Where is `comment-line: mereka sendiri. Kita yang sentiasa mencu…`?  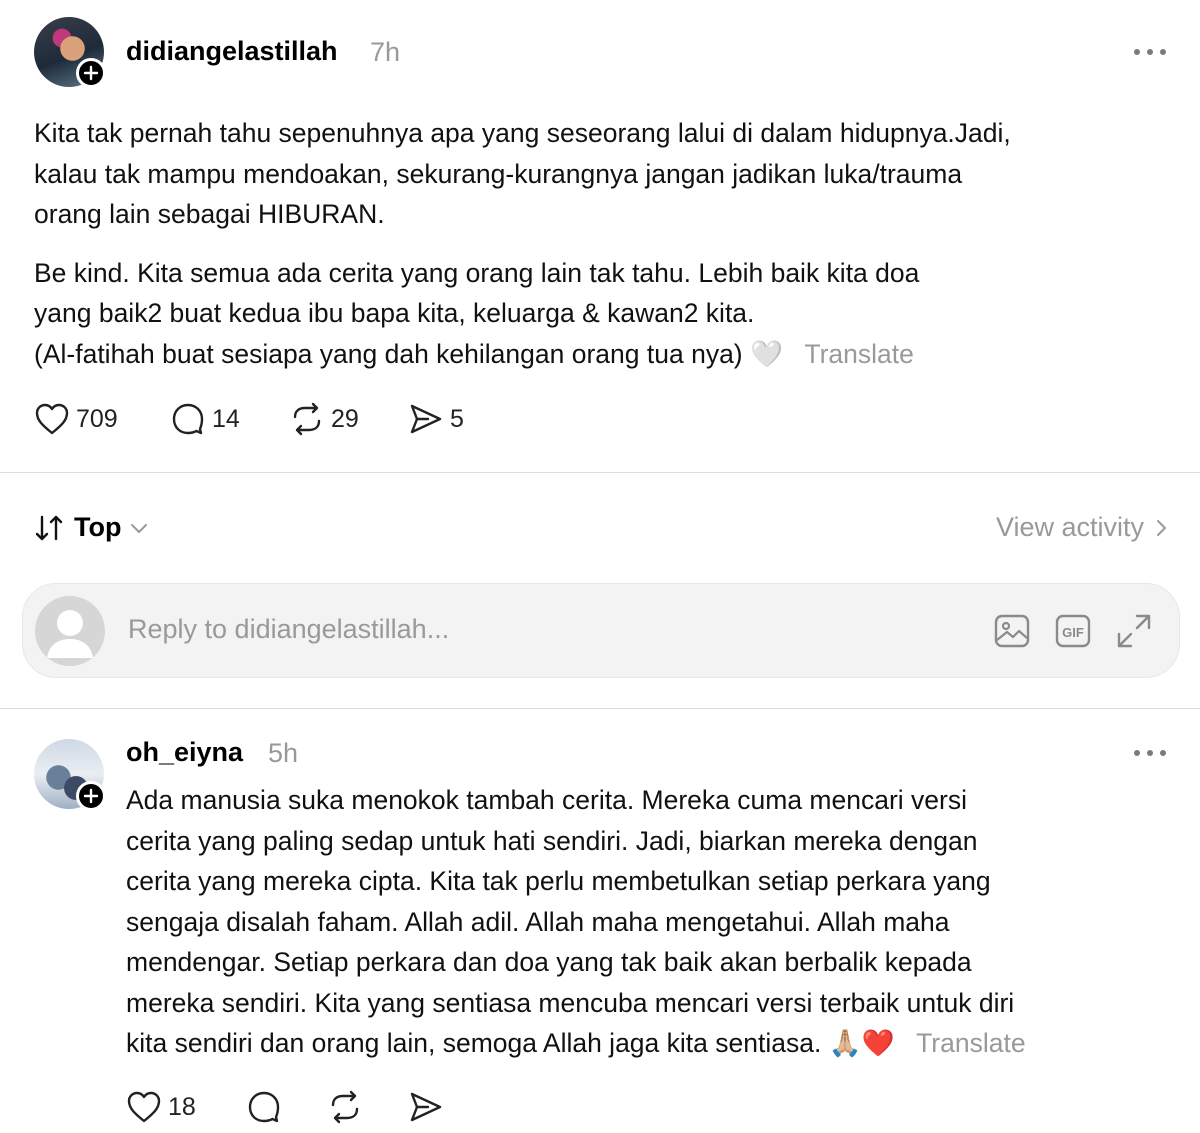 comment-line: mereka sendiri. Kita yang sentiasa mencu… is located at coordinates (570, 1002).